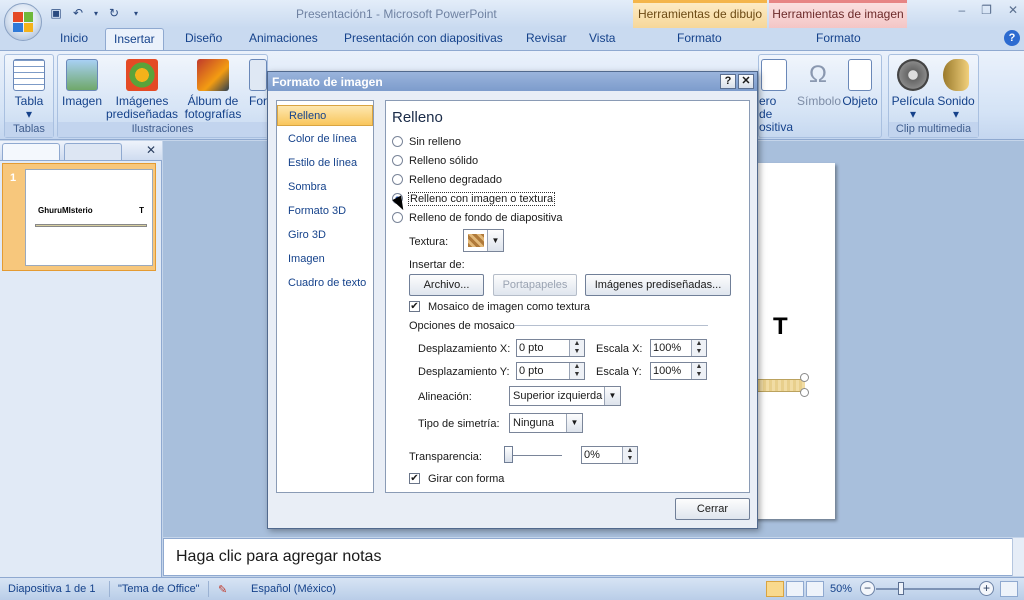 This screenshot has width=1024, height=600. Describe the element at coordinates (325, 139) in the screenshot. I see `nav-color-linea: Color de línea` at that location.